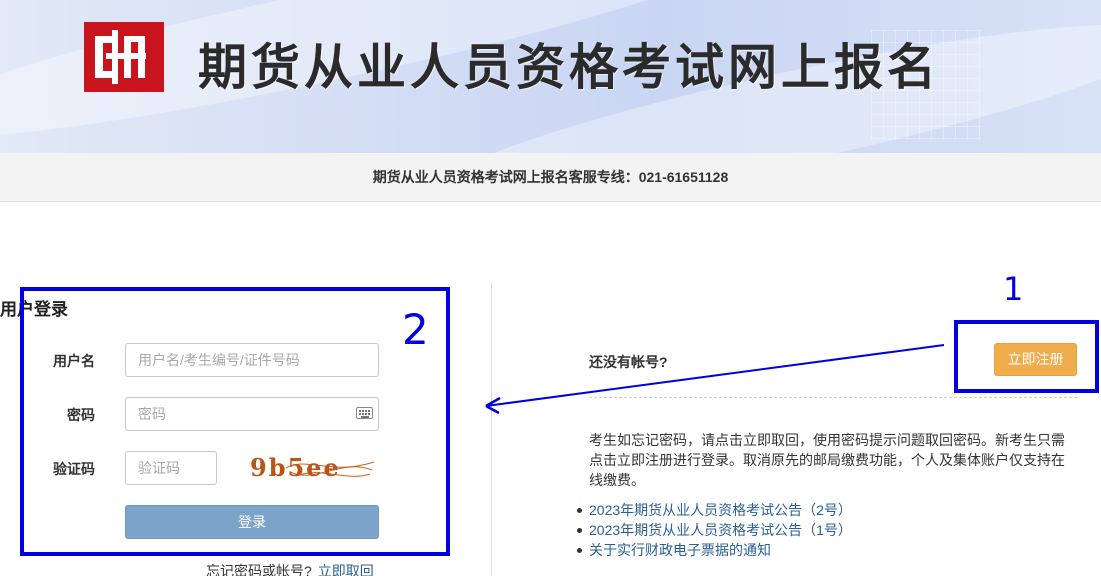 This screenshot has width=1101, height=576. What do you see at coordinates (1013, 289) in the screenshot?
I see `annotation-label-1: 1` at bounding box center [1013, 289].